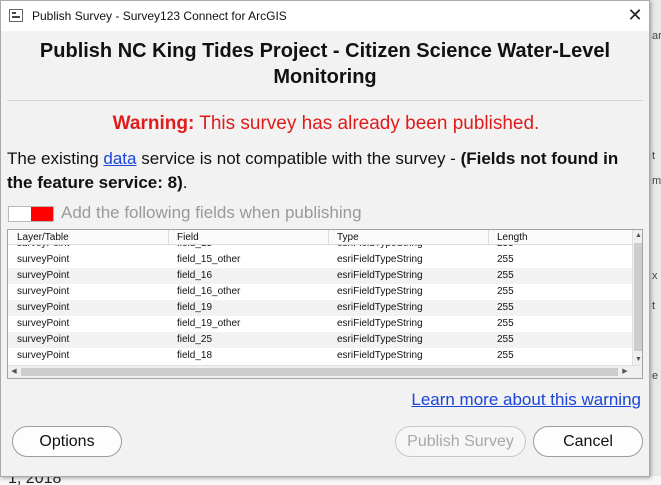 This screenshot has width=661, height=485. I want to click on divider, so click(325, 100).